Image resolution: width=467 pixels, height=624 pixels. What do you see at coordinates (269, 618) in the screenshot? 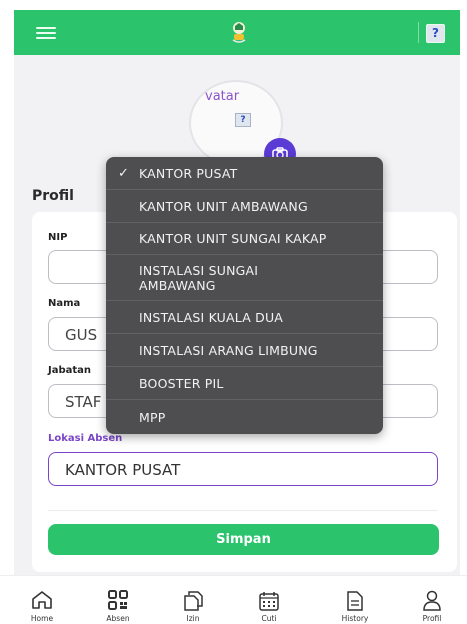
I see `nav-label: Cuti` at bounding box center [269, 618].